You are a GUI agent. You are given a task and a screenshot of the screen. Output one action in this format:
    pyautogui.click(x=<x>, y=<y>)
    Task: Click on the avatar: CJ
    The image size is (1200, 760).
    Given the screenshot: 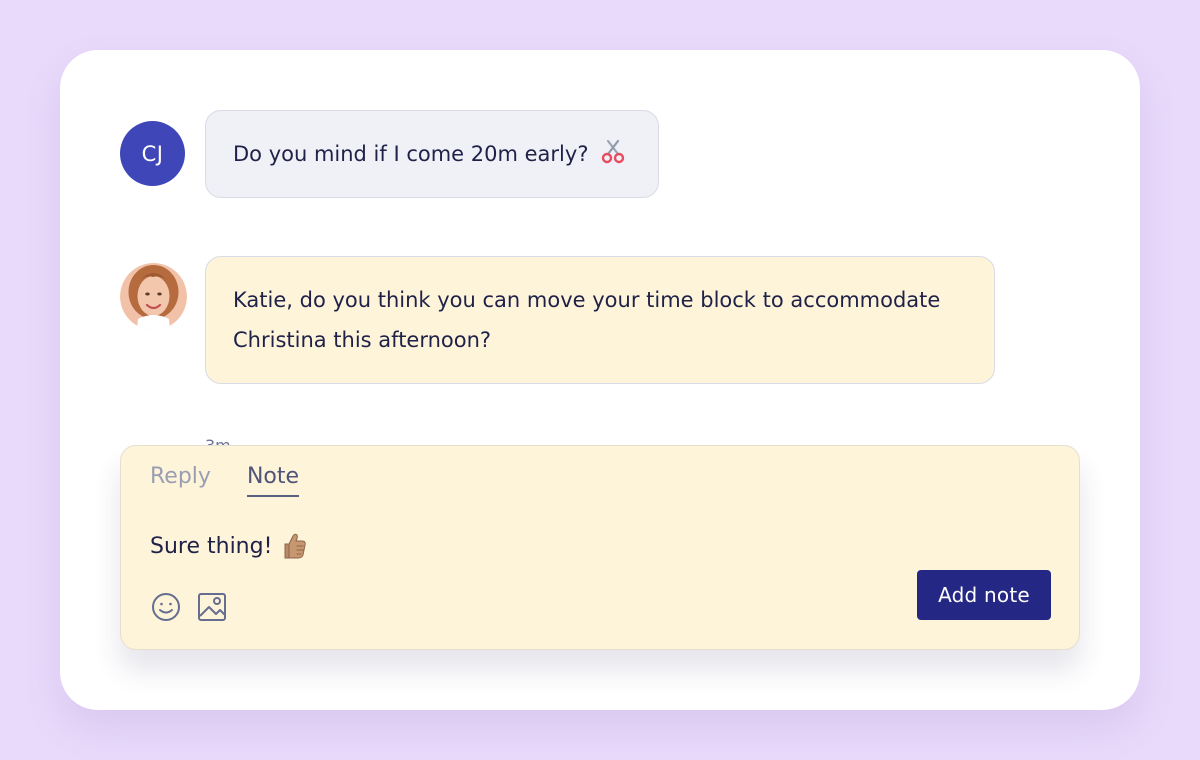 What is the action you would take?
    pyautogui.click(x=152, y=153)
    